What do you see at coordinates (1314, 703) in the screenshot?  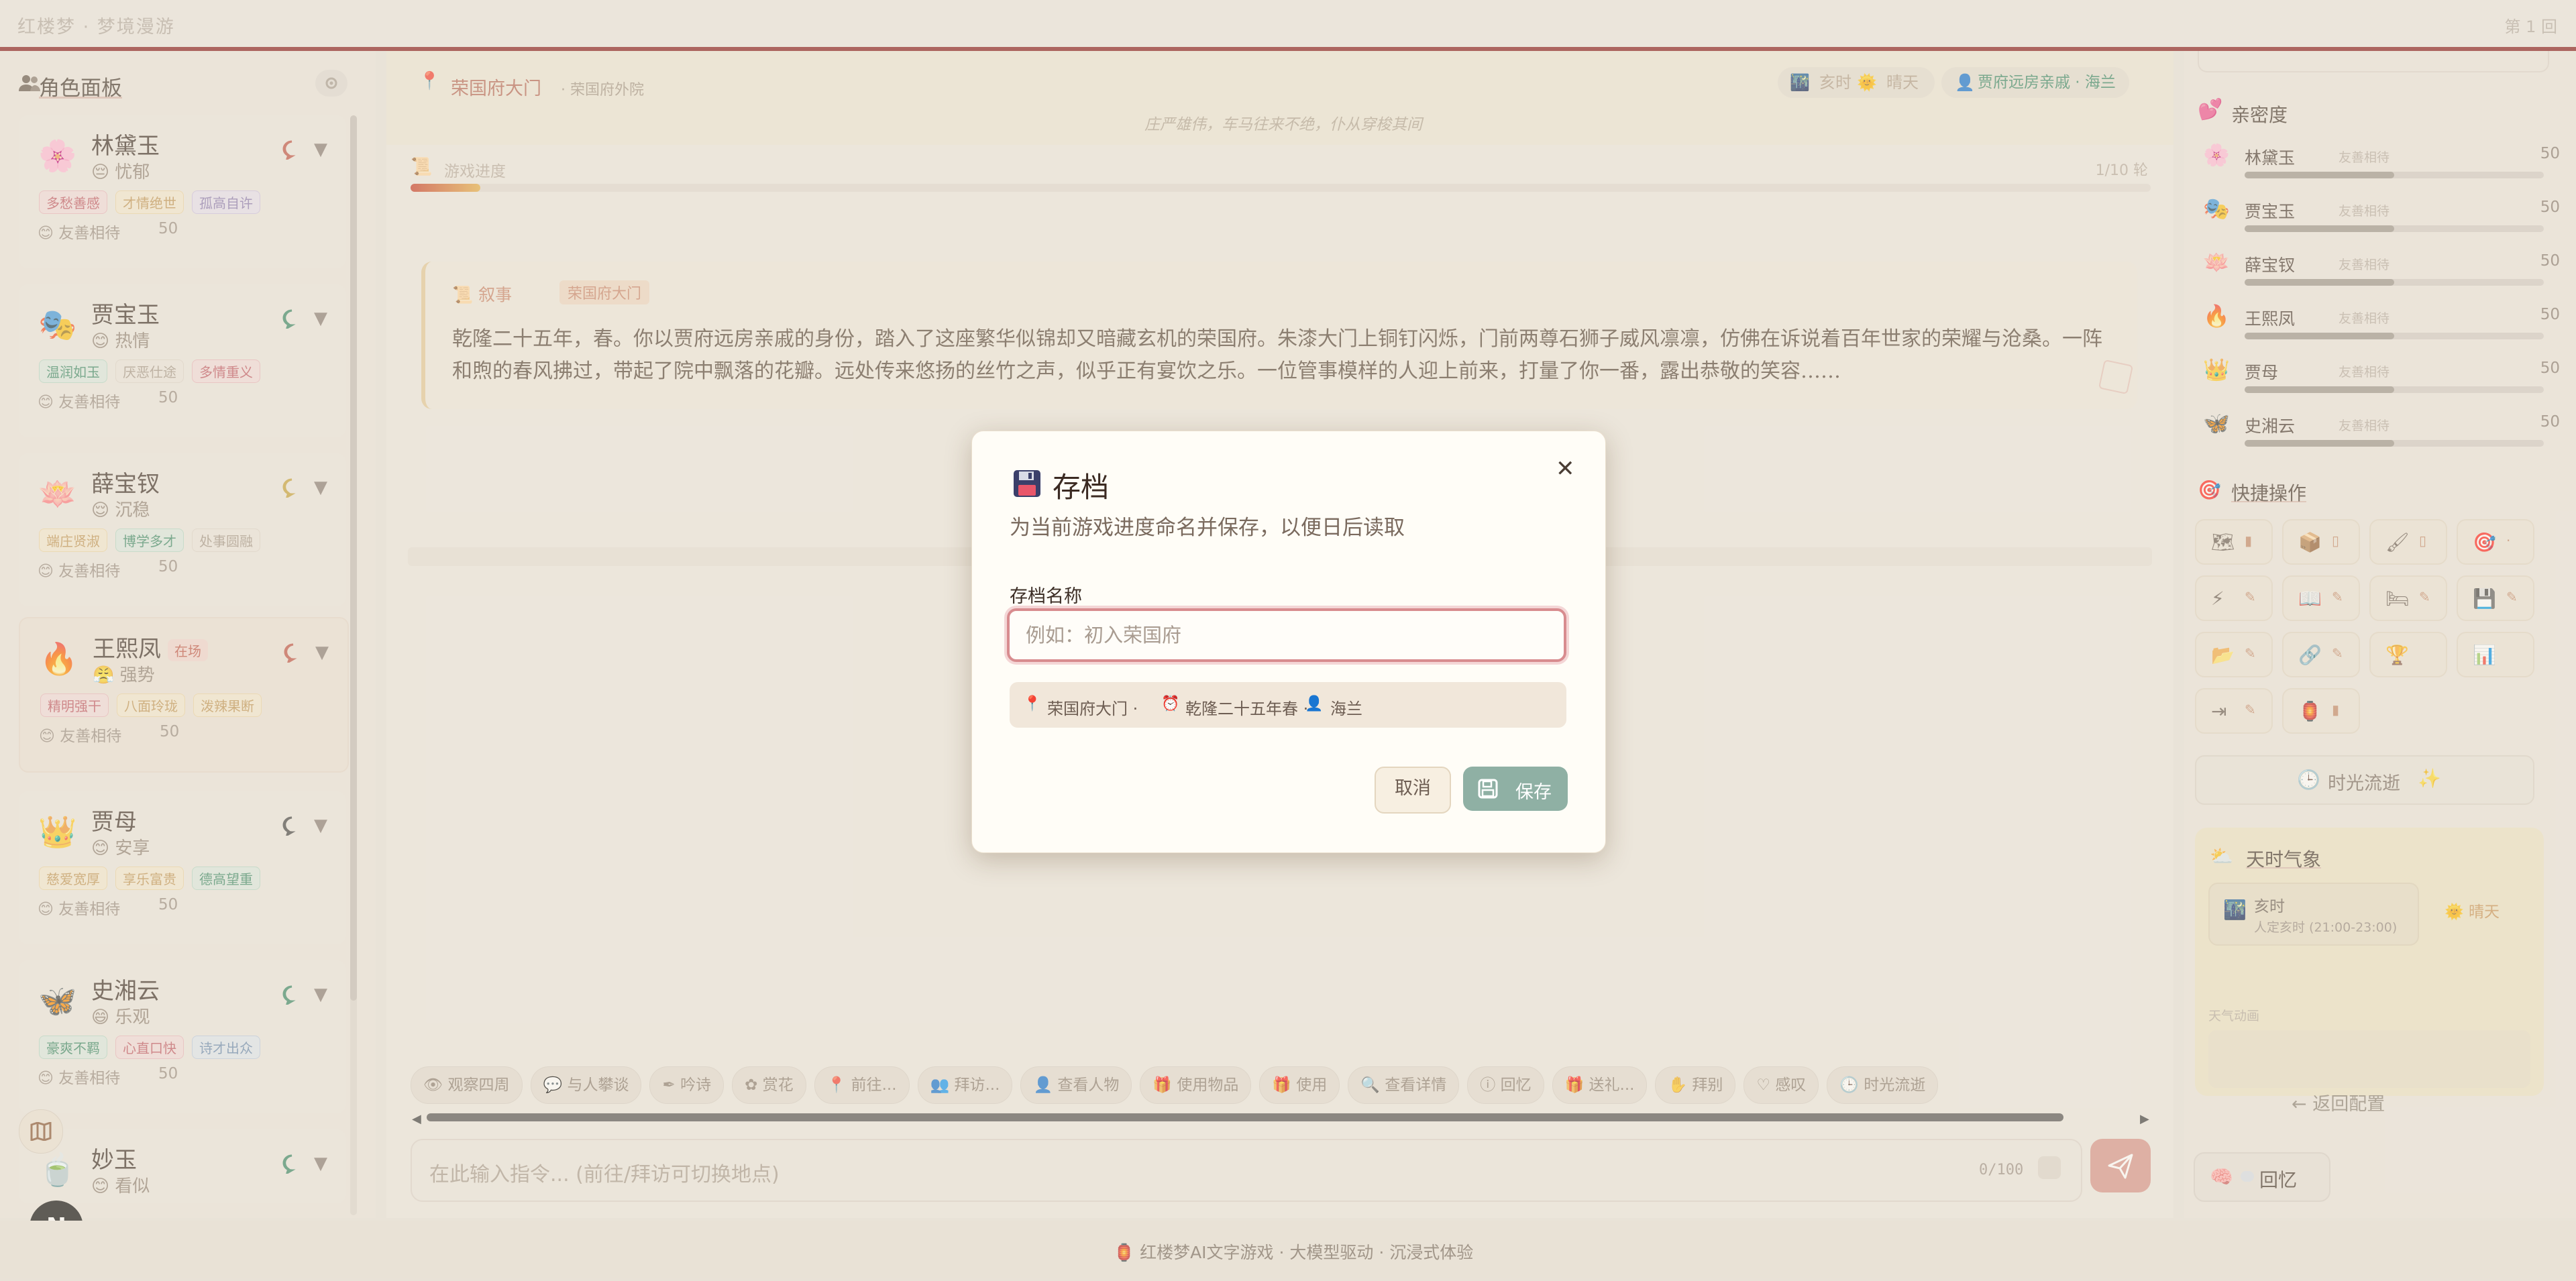 I see `user-icon: 👤` at bounding box center [1314, 703].